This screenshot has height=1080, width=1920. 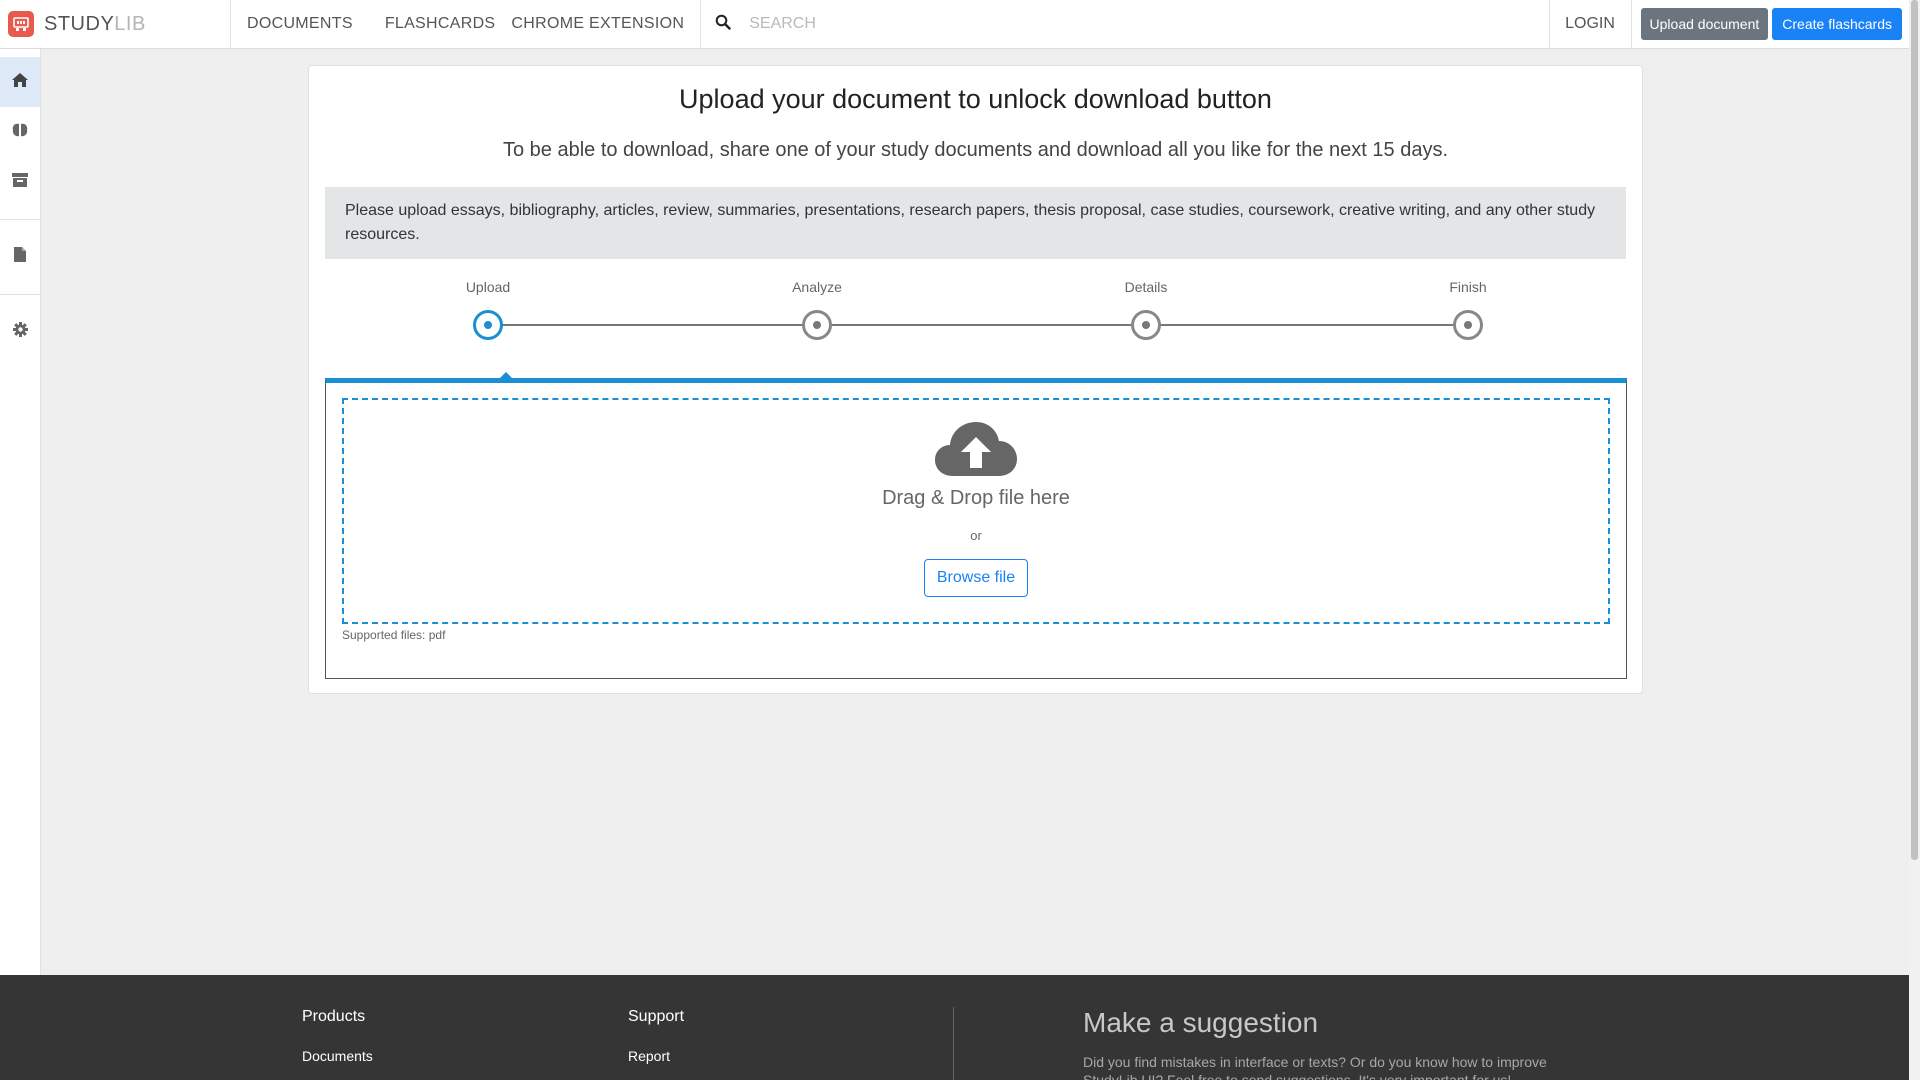 I want to click on sidebar-item-flashcards, so click(x=20, y=132).